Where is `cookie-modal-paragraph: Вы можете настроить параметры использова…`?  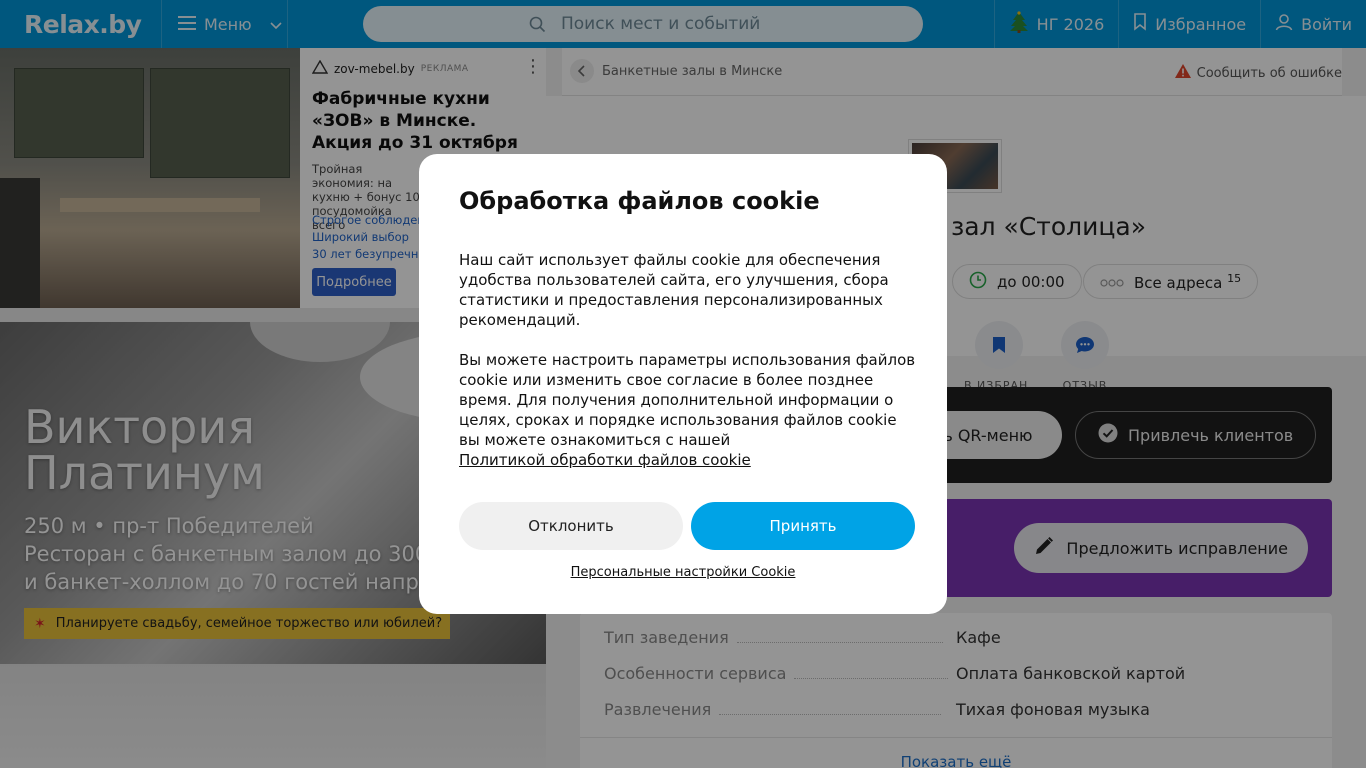 cookie-modal-paragraph: Вы можете настроить параметры использова… is located at coordinates (689, 410).